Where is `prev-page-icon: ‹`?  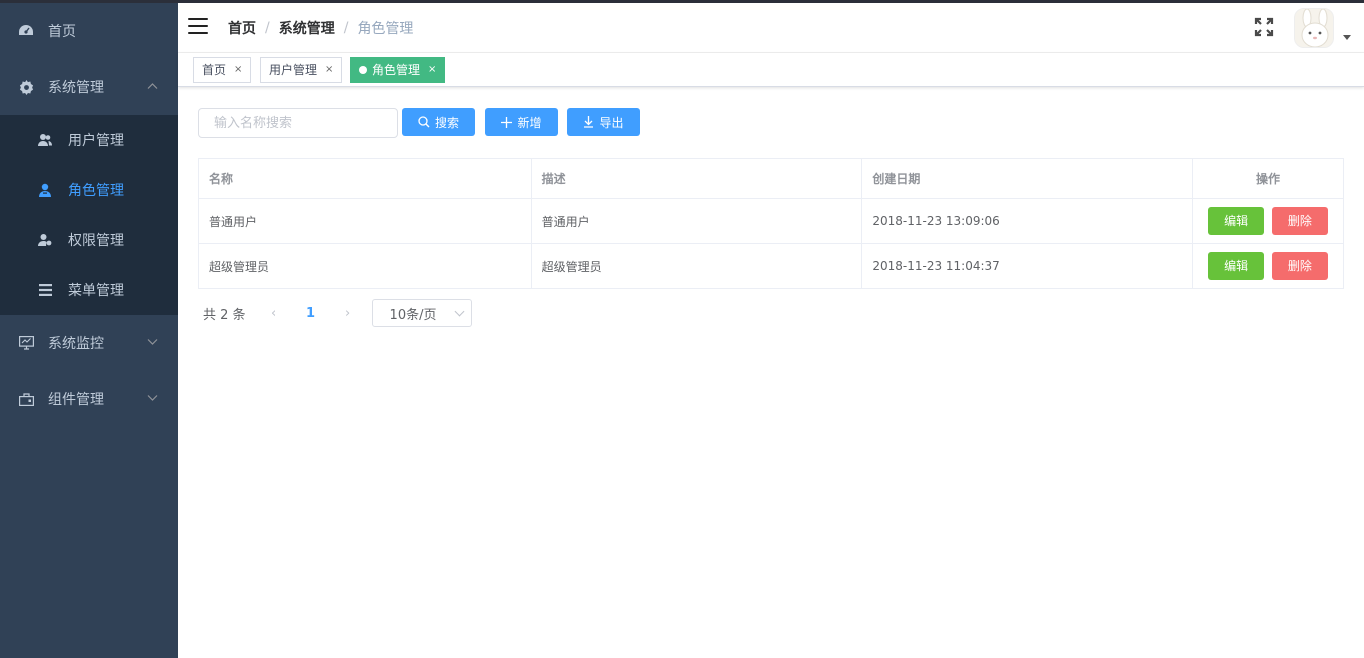
prev-page-icon: ‹ is located at coordinates (274, 313).